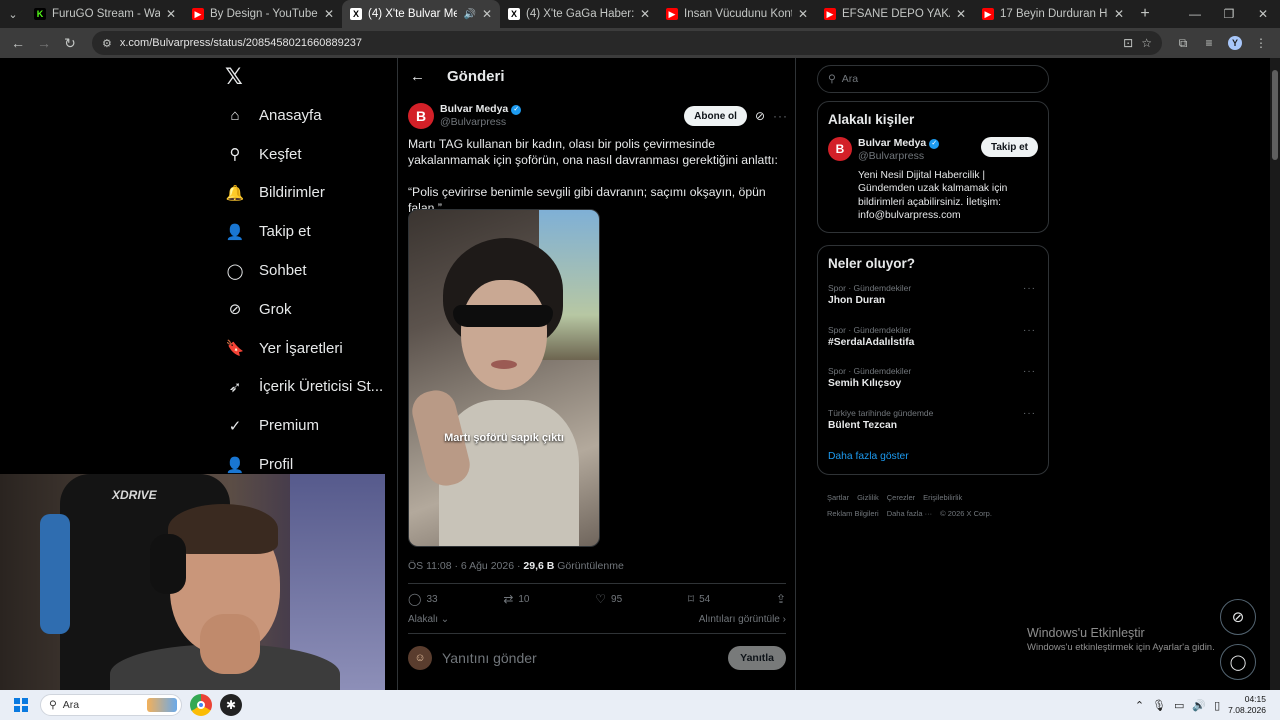 The height and width of the screenshot is (720, 1280). Describe the element at coordinates (539, 566) in the screenshot. I see `post-views-count: 29,6 B` at that location.